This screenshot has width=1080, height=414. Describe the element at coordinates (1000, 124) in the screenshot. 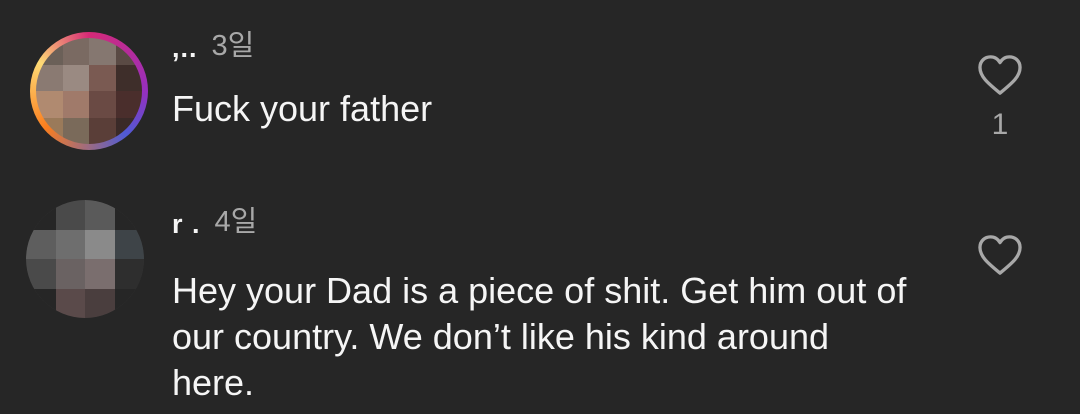

I see `like-count: 1` at that location.